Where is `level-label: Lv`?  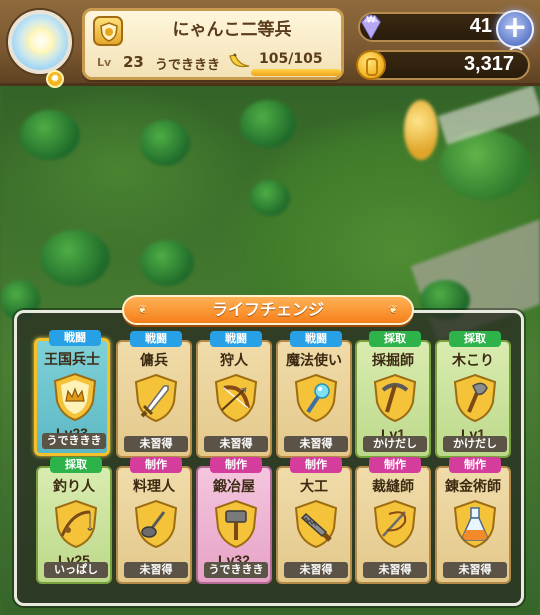
level-label: Lv is located at coordinates (104, 62).